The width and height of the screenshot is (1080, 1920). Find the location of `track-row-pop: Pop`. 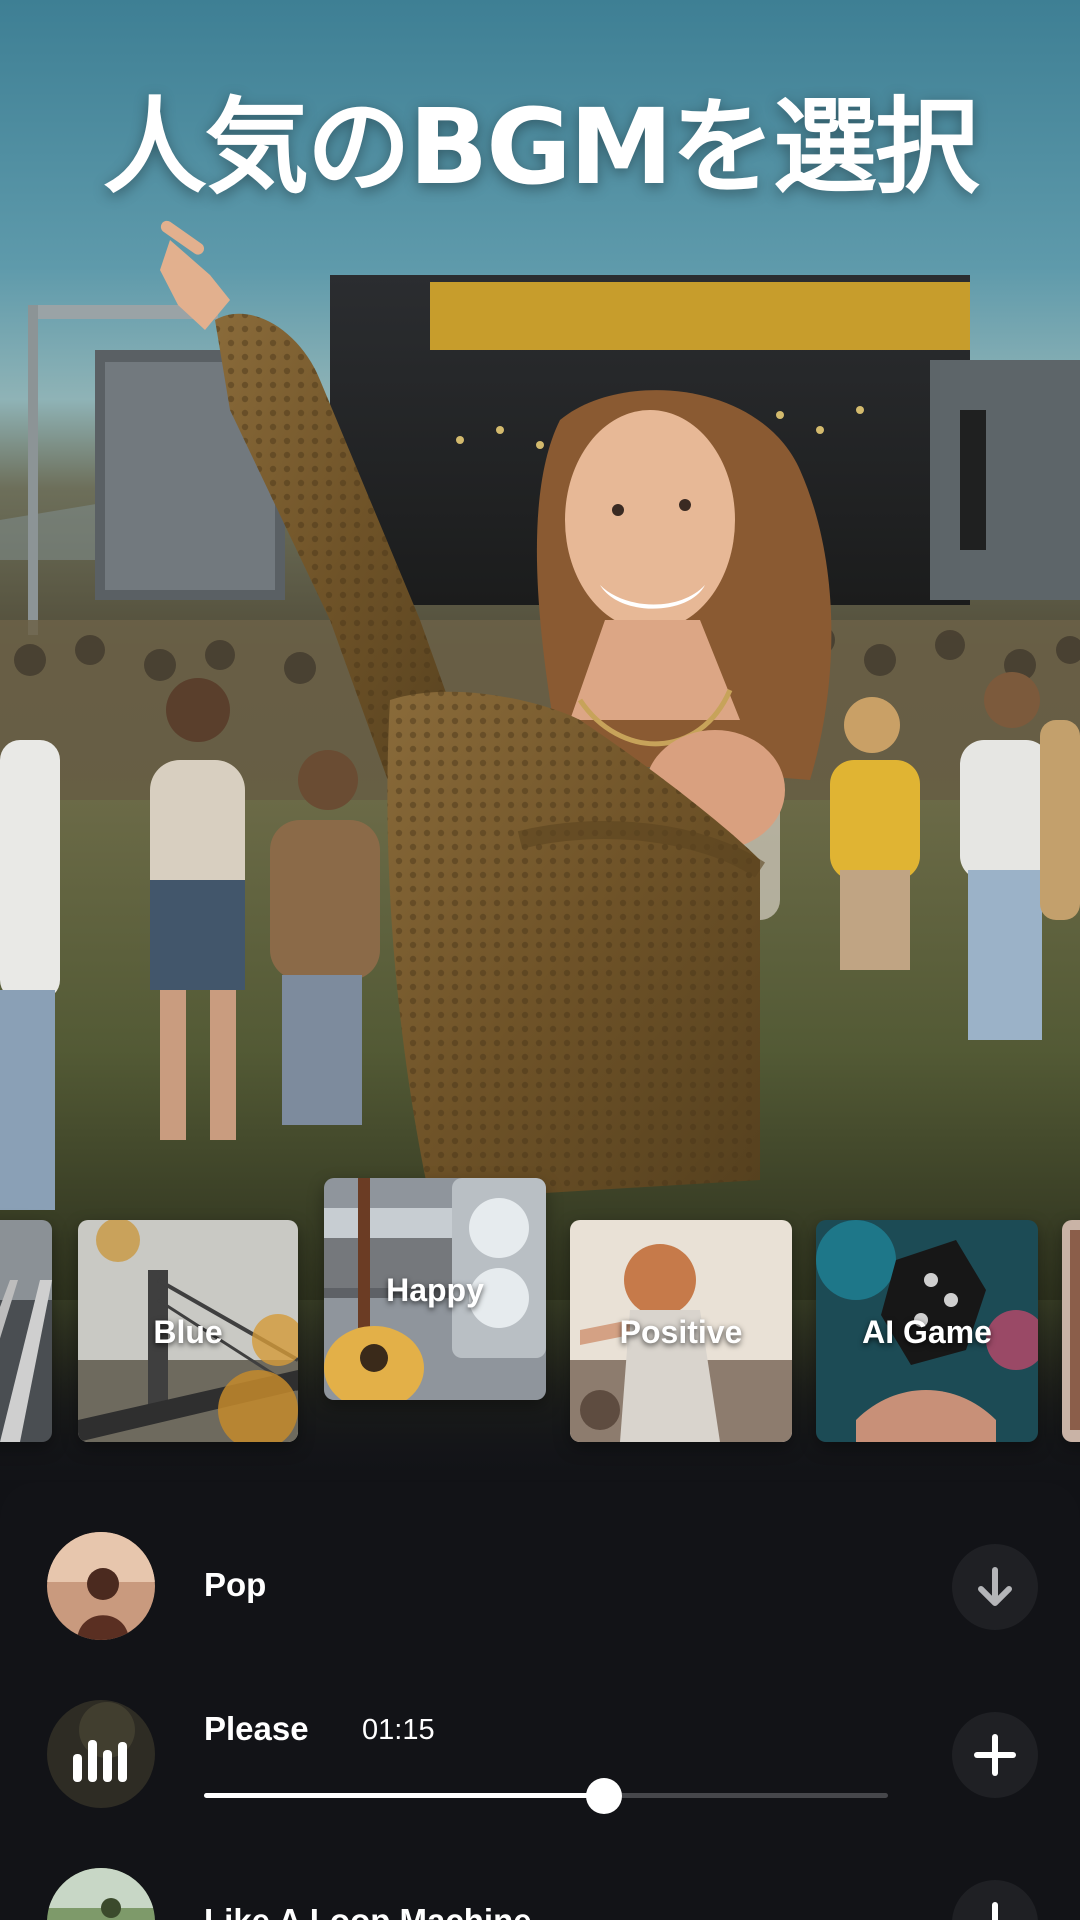

track-row-pop: Pop is located at coordinates (540, 1592).